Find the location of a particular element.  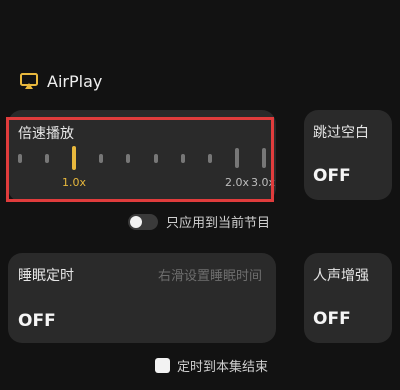

apply-current-label: 只应用到当前节目 is located at coordinates (218, 223).